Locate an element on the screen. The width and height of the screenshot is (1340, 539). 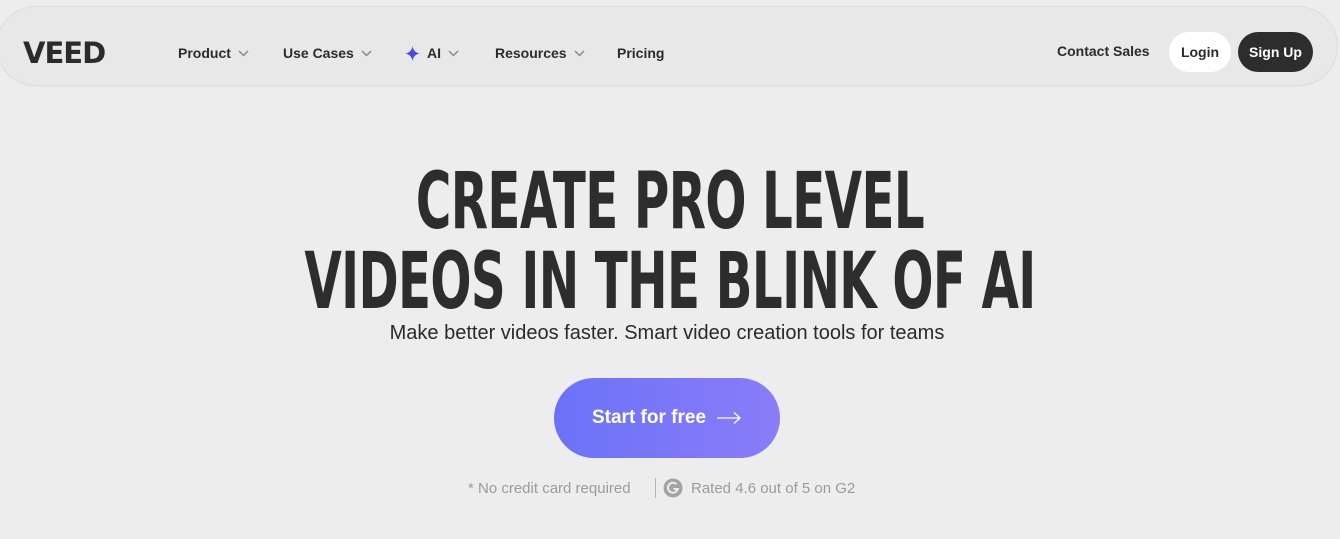
nav-resources: Resources is located at coordinates (540, 53).